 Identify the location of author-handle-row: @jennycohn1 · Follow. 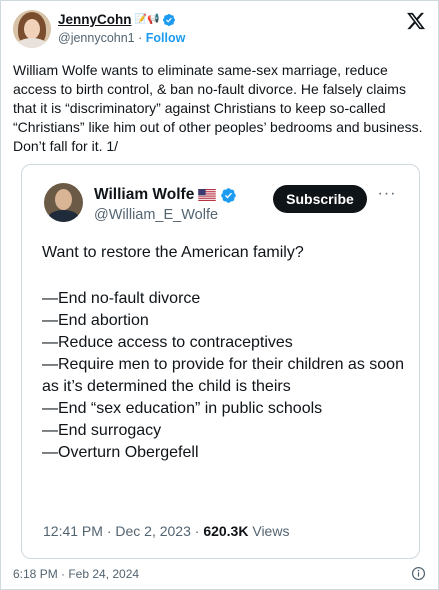
(121, 38).